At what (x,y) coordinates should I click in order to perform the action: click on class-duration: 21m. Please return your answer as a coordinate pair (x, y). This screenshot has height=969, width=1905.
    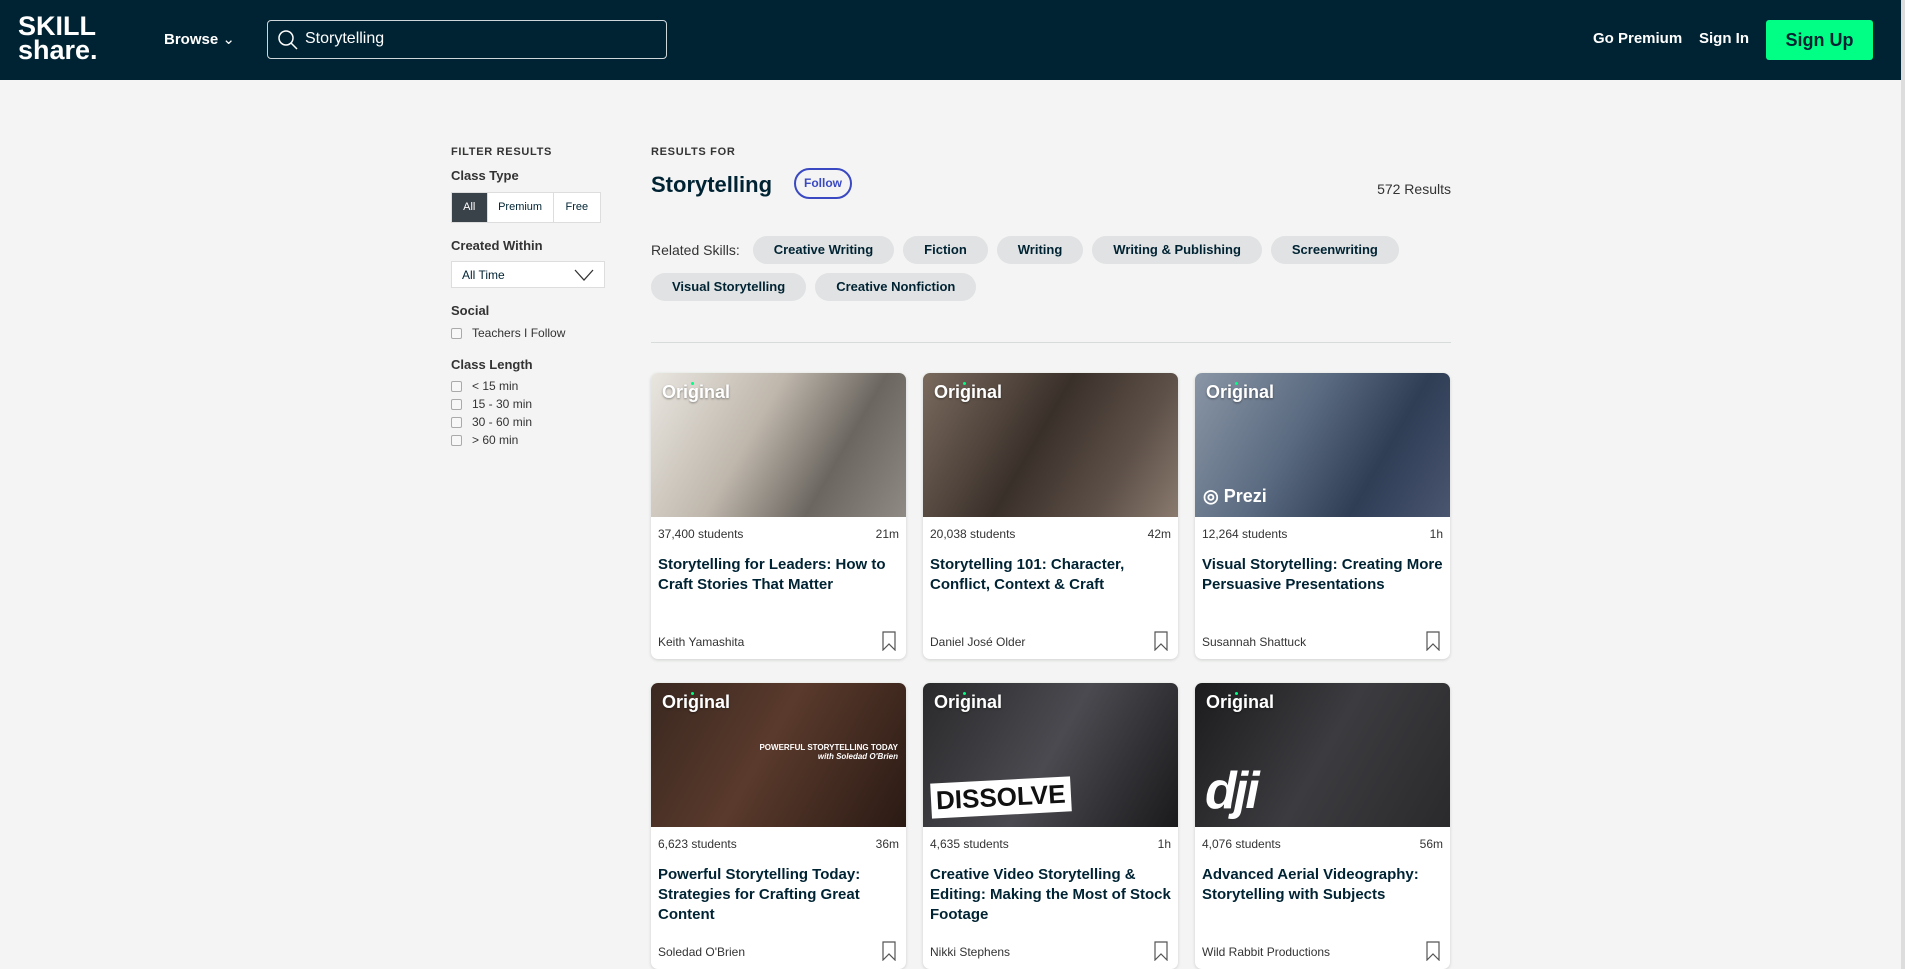
    Looking at the image, I should click on (887, 534).